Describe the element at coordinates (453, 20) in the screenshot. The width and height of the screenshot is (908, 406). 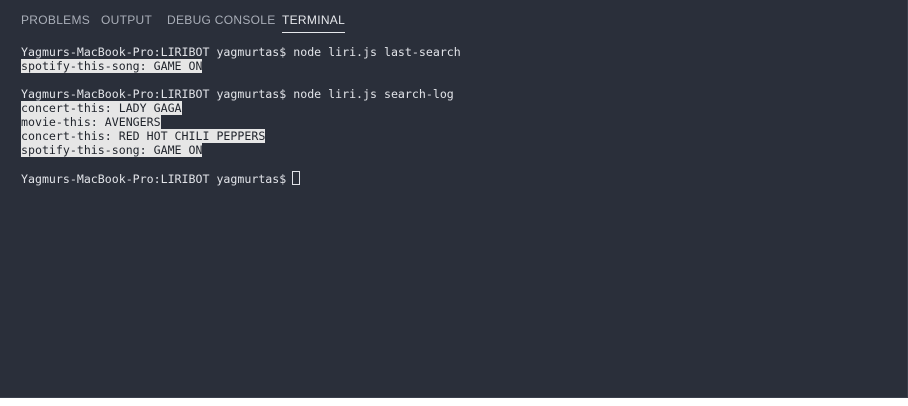
I see `panel-tab-bar: PROBLEMS OUTPUT DEBUG CONSOLE TERMINAL` at that location.